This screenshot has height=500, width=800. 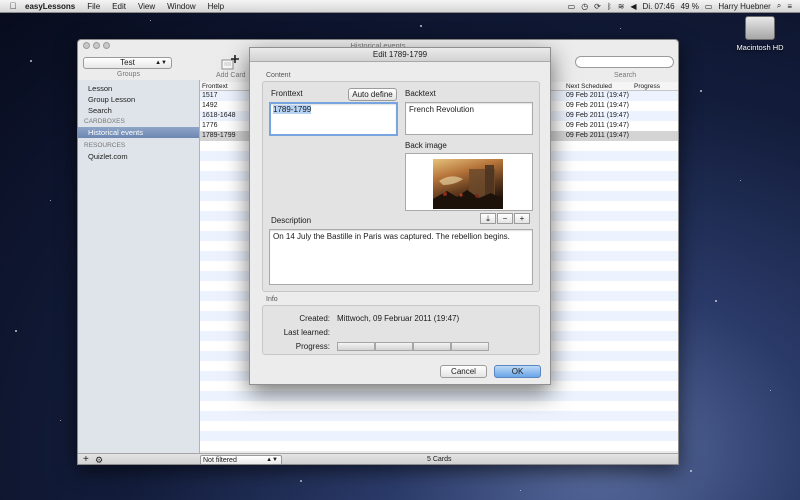 I want to click on ok-button: OK, so click(x=517, y=371).